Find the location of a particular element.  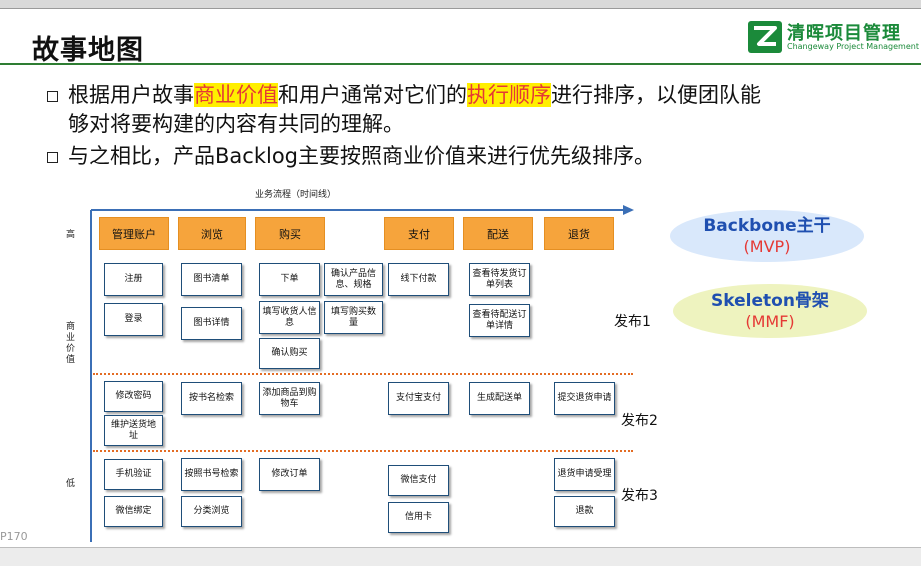

story-card: 线下付款 is located at coordinates (418, 279).